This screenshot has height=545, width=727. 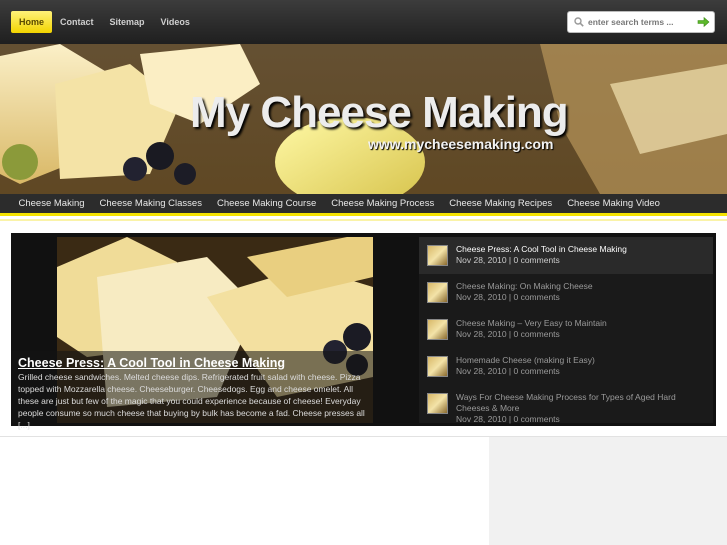 I want to click on nav-contact: Contact, so click(x=77, y=22).